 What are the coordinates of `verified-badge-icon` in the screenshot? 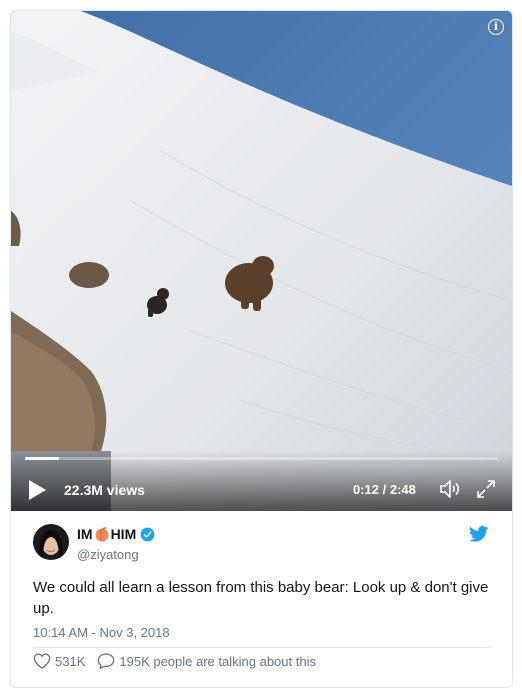 It's located at (147, 534).